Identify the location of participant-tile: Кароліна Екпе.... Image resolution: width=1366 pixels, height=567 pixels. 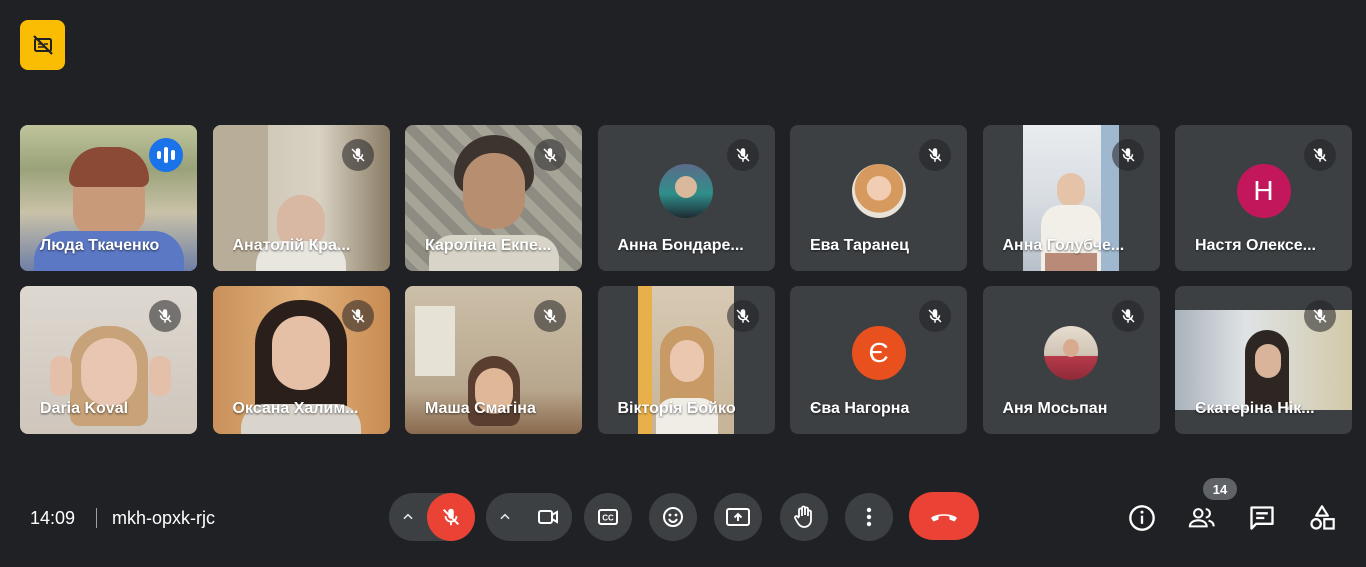
(493, 198).